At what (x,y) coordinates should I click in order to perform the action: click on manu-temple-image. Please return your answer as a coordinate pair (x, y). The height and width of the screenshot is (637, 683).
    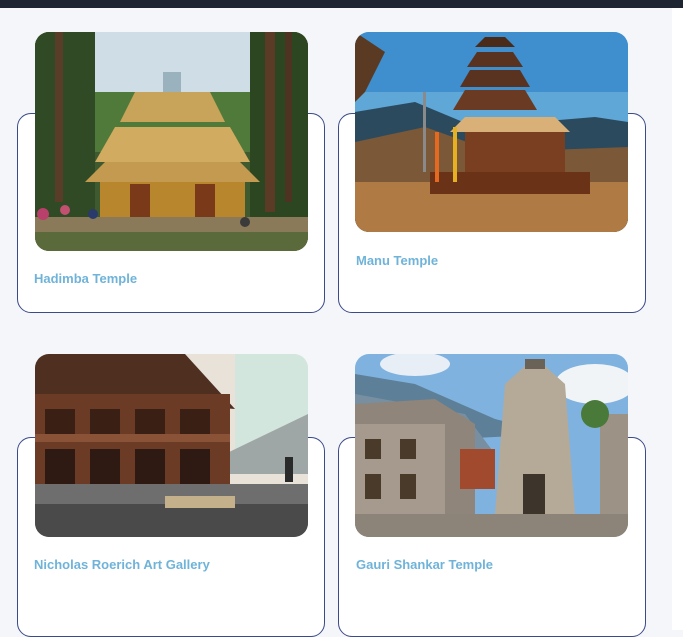
    Looking at the image, I should click on (491, 132).